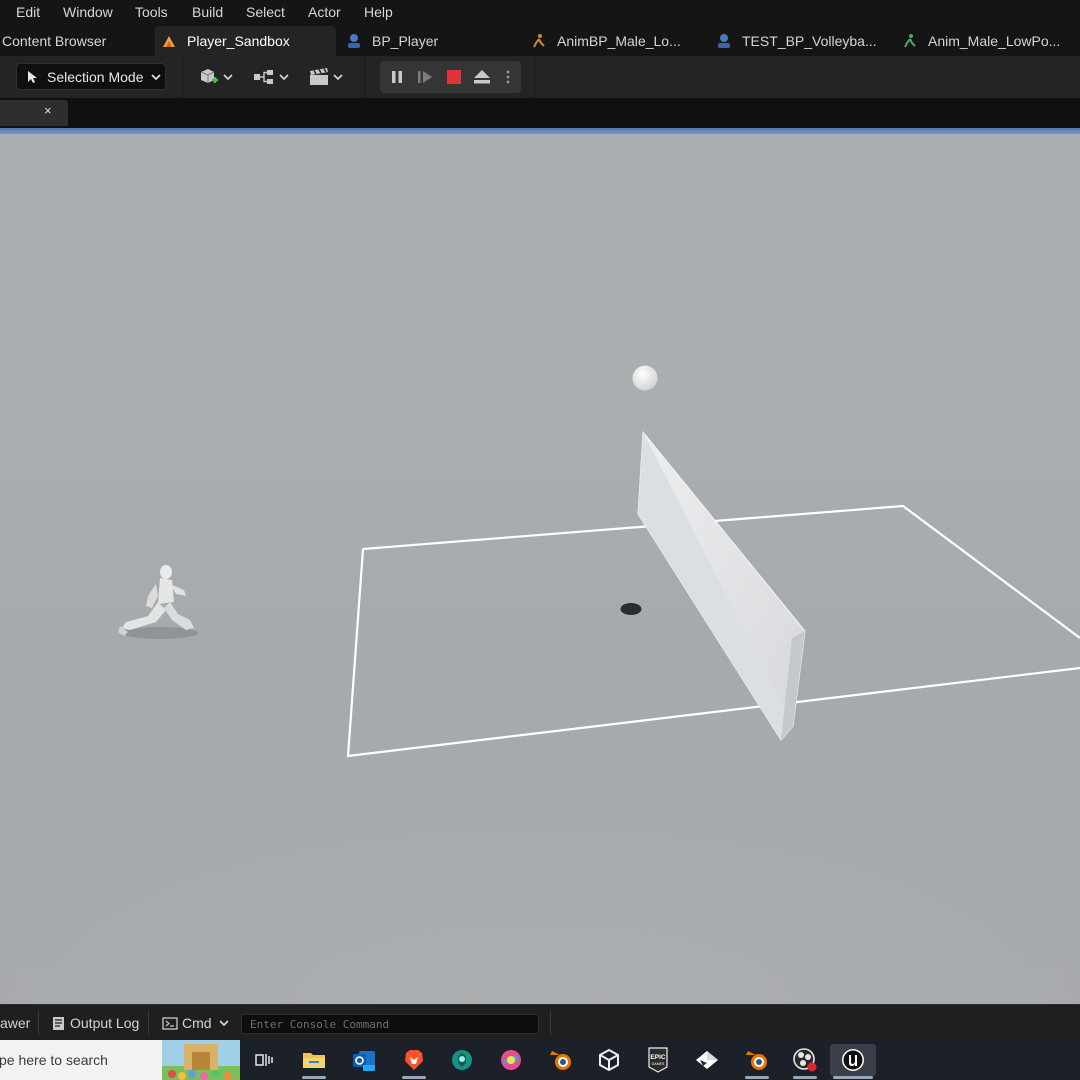 The height and width of the screenshot is (1080, 1080). I want to click on stop-icon, so click(454, 77).